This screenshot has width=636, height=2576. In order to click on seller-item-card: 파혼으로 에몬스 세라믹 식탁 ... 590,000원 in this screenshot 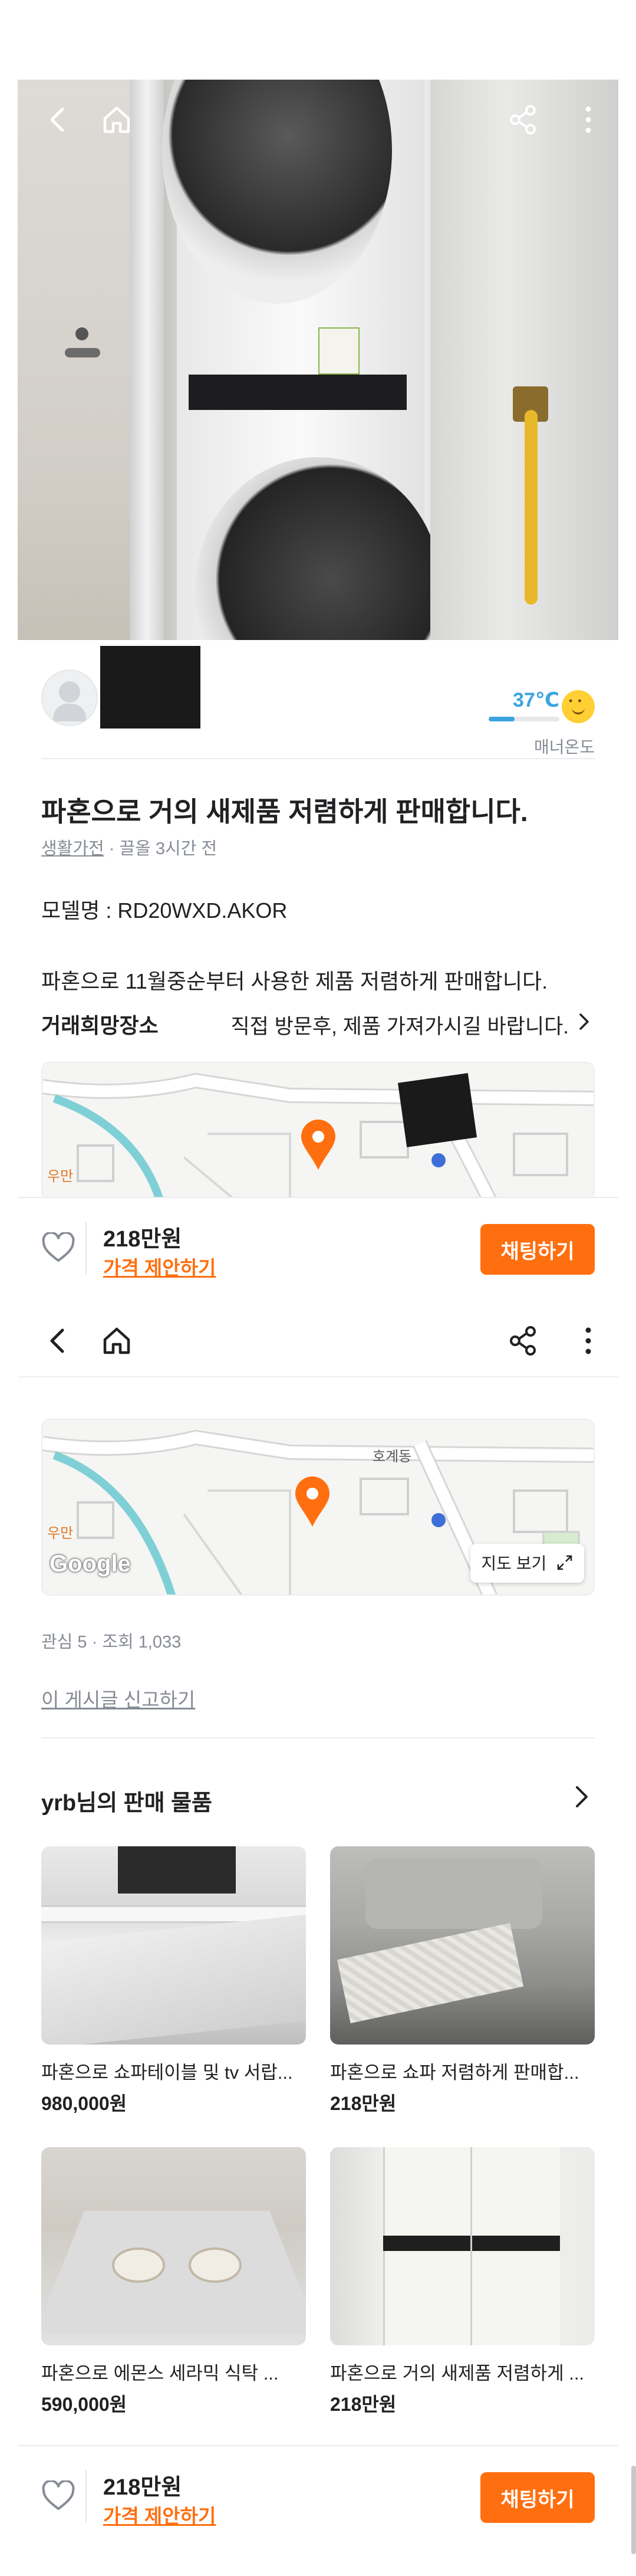, I will do `click(173, 2282)`.